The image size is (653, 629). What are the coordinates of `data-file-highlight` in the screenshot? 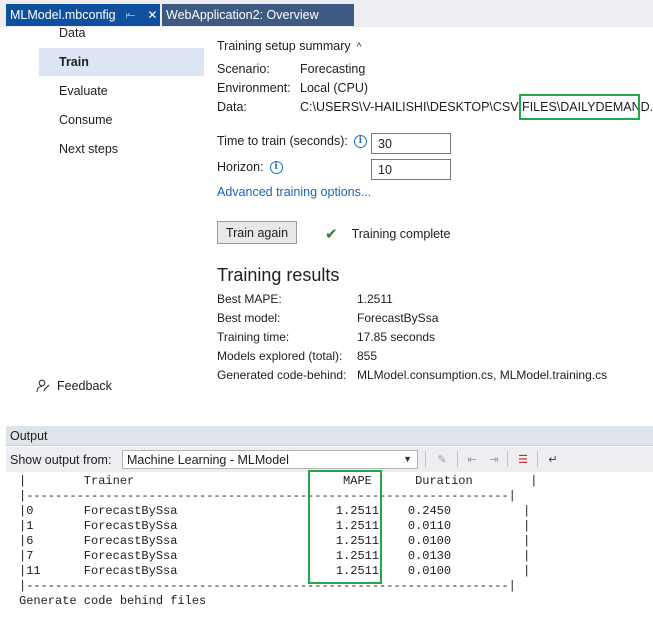 It's located at (579, 107).